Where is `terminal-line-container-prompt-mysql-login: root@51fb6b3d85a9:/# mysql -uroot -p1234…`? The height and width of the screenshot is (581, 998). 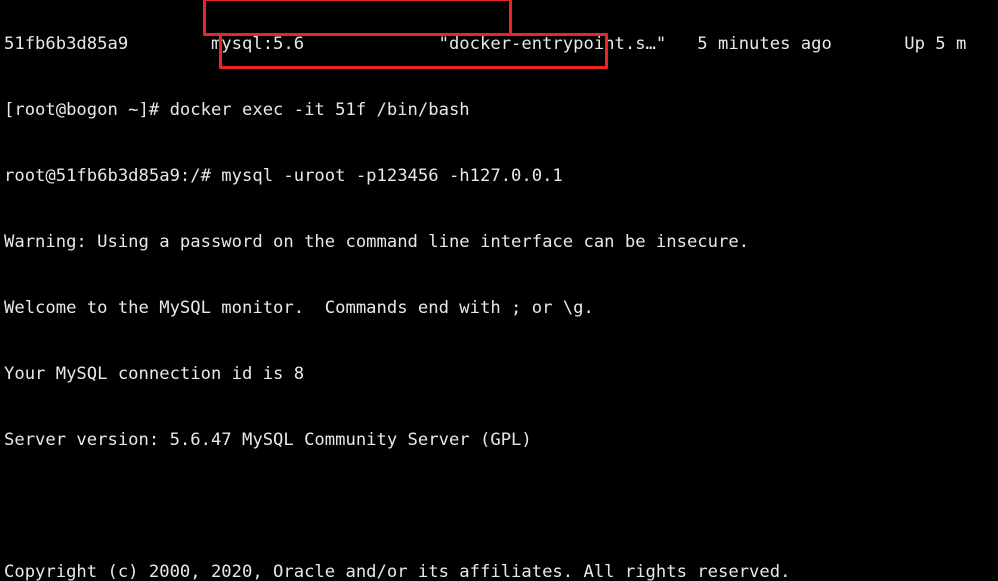 terminal-line-container-prompt-mysql-login: root@51fb6b3d85a9:/# mysql -uroot -p1234… is located at coordinates (283, 176).